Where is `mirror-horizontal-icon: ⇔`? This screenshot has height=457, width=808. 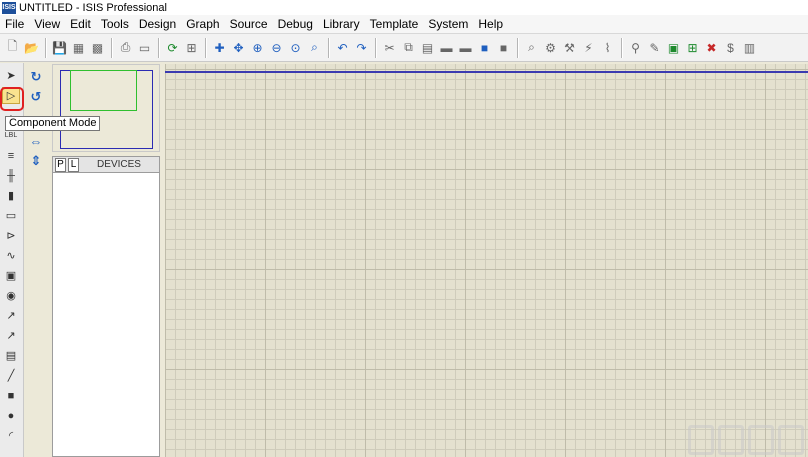
mirror-horizontal-icon: ⇔ is located at coordinates (36, 141).